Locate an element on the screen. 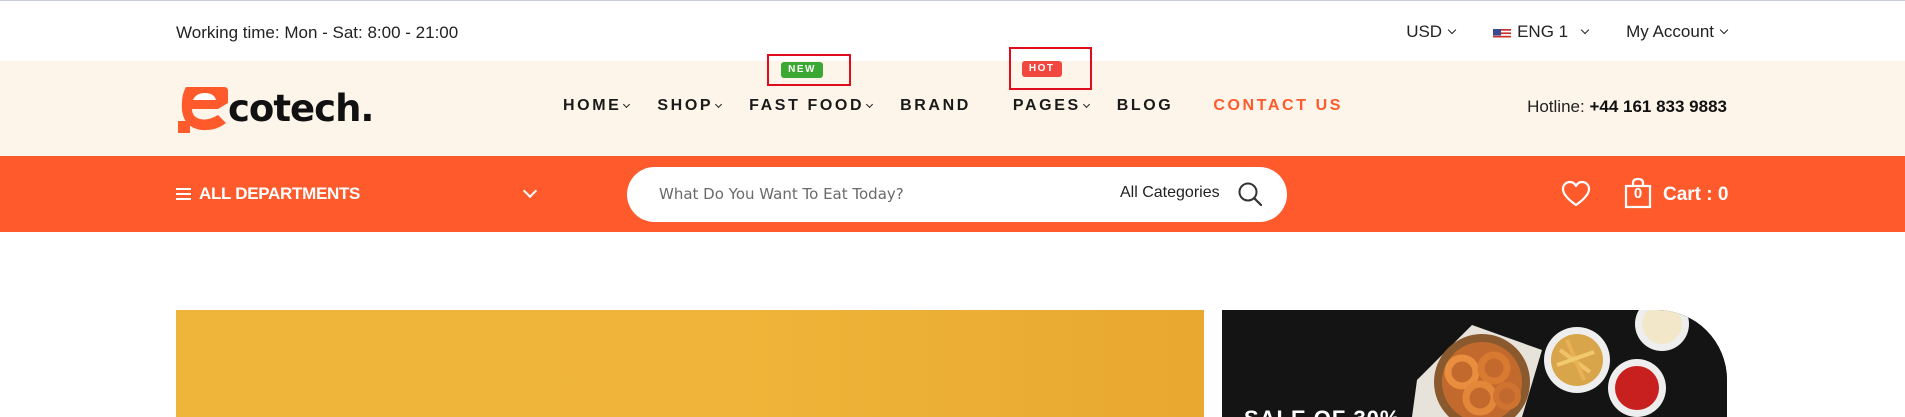 Image resolution: width=1905 pixels, height=417 pixels. nav-item-contact-us: CONTACT US is located at coordinates (1278, 106).